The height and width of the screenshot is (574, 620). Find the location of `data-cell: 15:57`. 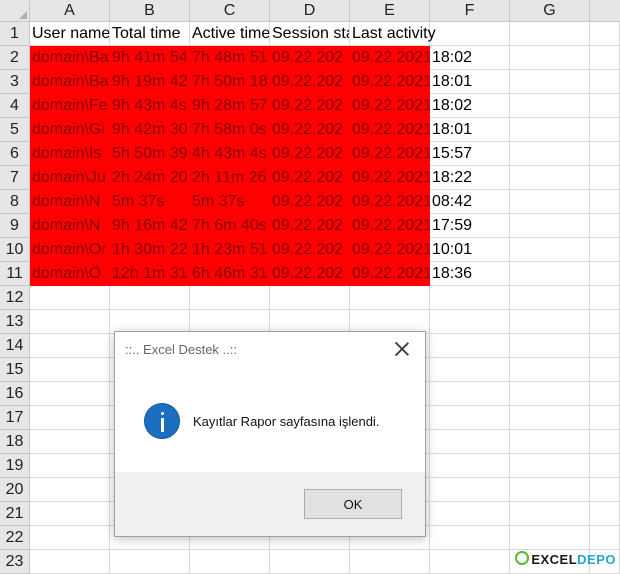

data-cell: 15:57 is located at coordinates (470, 154).